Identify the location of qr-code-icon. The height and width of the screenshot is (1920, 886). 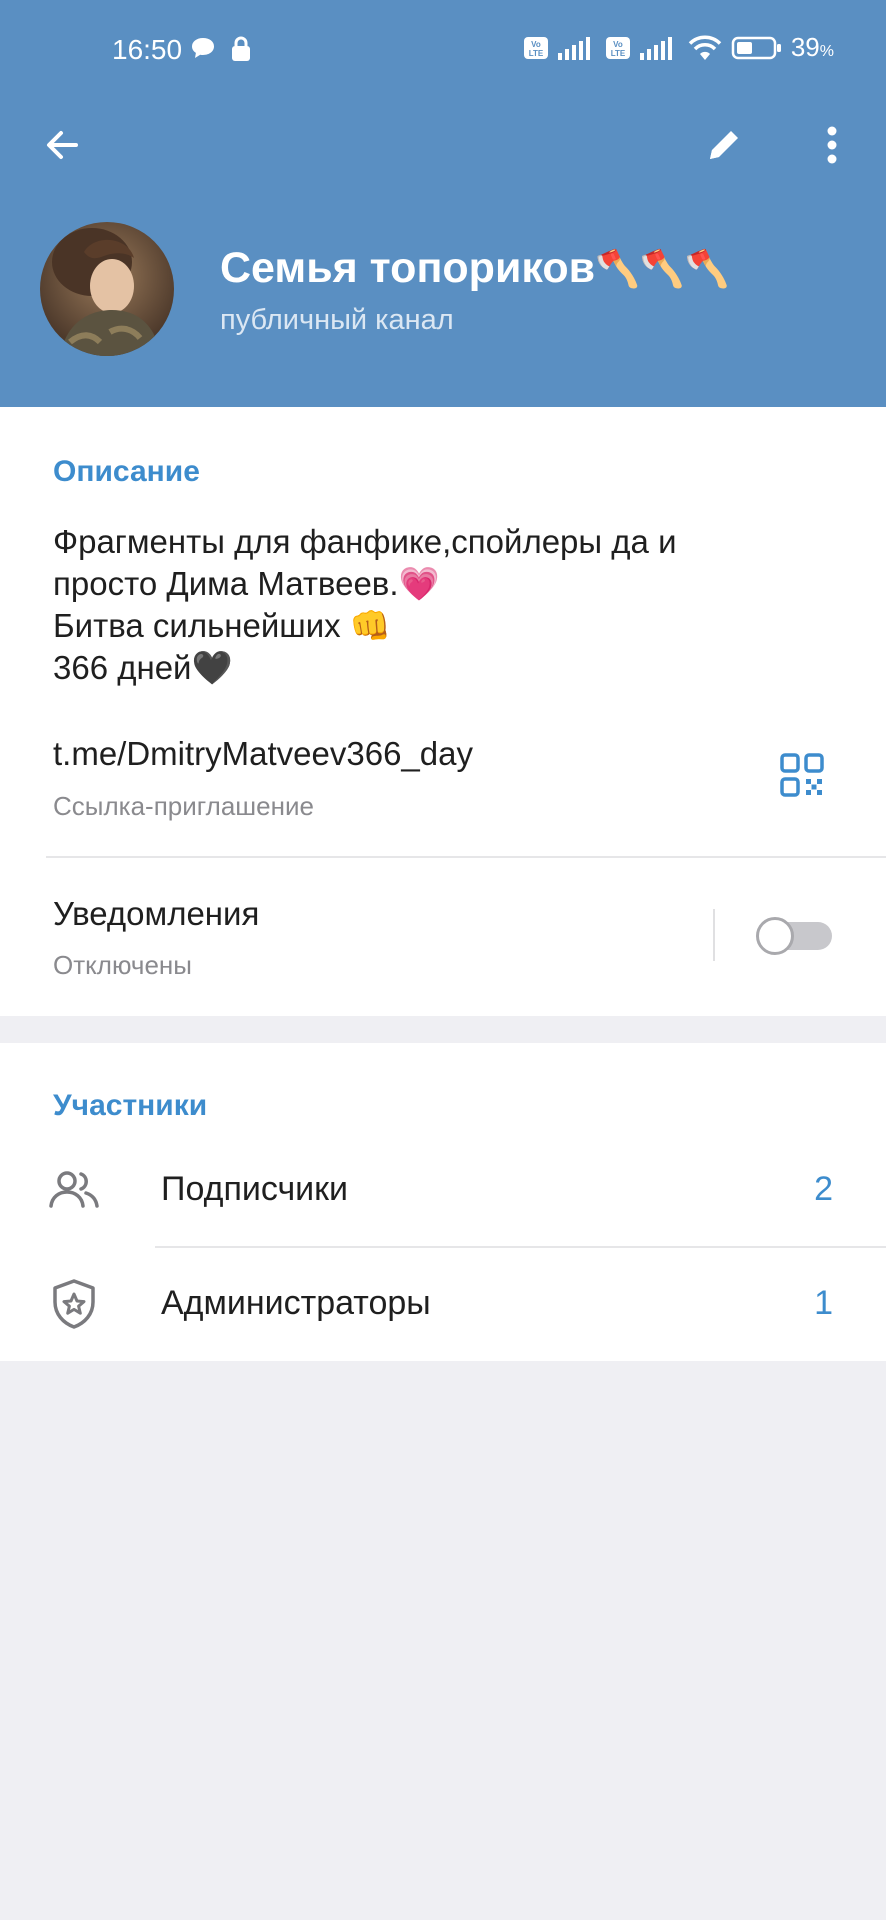
(802, 775).